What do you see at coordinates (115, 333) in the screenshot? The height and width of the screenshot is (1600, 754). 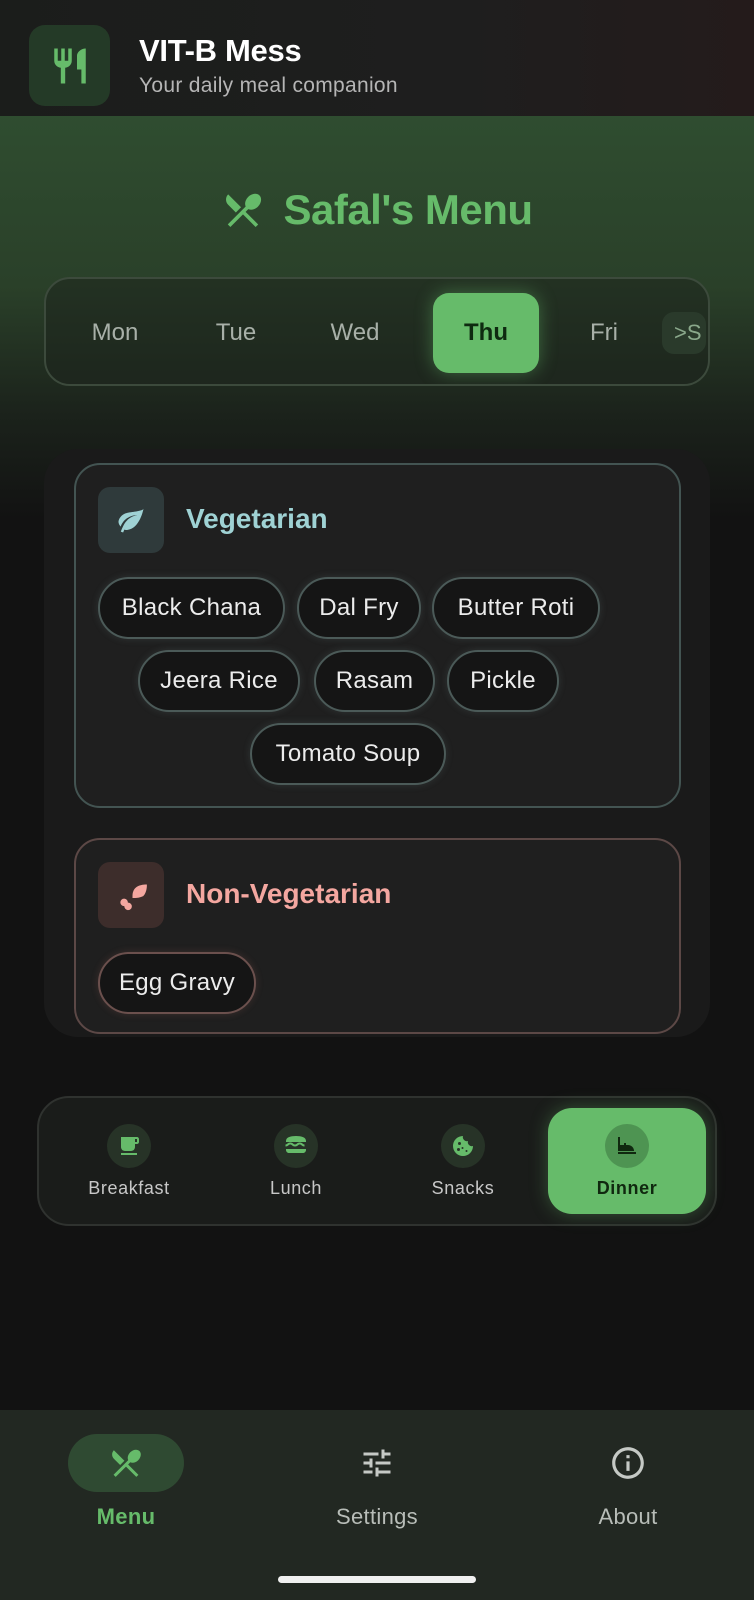 I see `day-tab-mon: Mon` at bounding box center [115, 333].